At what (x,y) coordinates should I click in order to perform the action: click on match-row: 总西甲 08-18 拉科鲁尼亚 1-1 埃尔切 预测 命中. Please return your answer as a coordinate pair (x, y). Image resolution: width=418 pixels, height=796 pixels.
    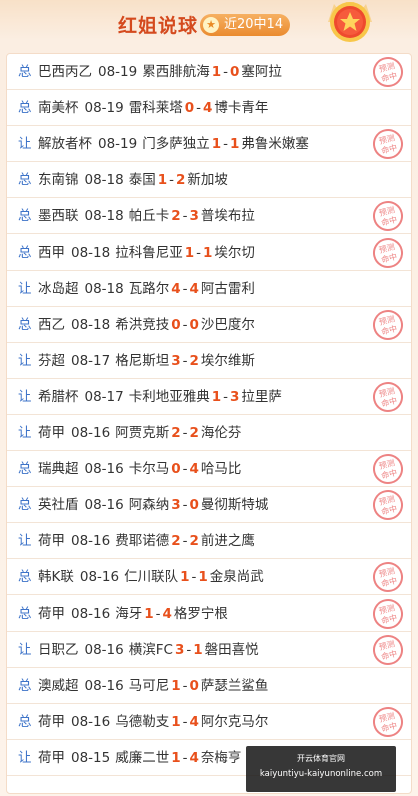
    Looking at the image, I should click on (209, 252).